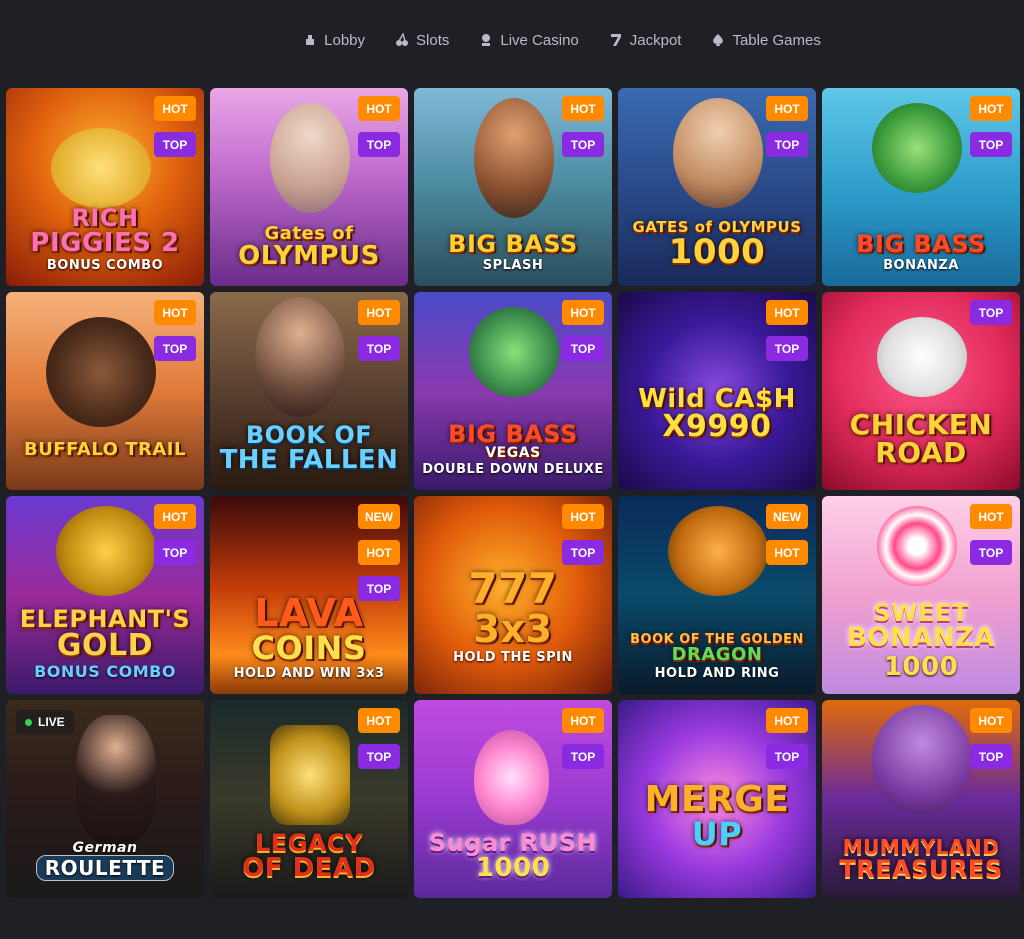 The width and height of the screenshot is (1024, 939). What do you see at coordinates (309, 595) in the screenshot?
I see `game-tile: LAVA COINS HOLD AND WIN 3x3 NEW HOT TOP` at bounding box center [309, 595].